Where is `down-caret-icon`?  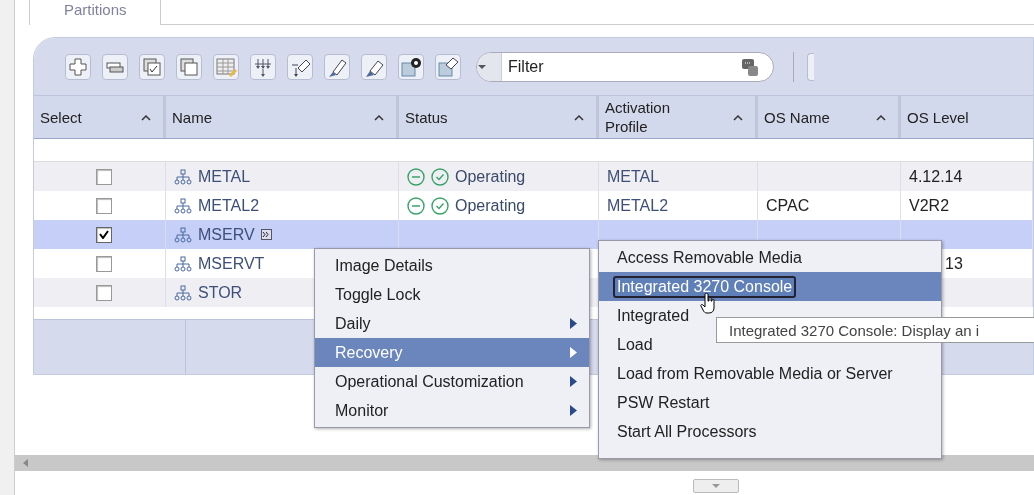 down-caret-icon is located at coordinates (716, 486).